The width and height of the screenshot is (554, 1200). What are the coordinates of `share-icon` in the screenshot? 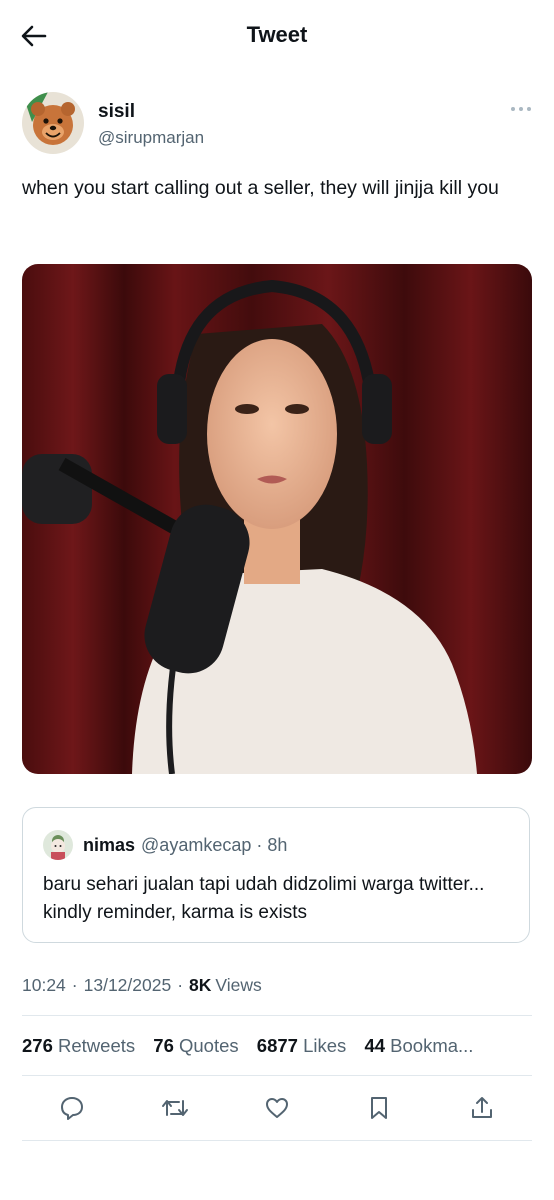 It's located at (482, 1107).